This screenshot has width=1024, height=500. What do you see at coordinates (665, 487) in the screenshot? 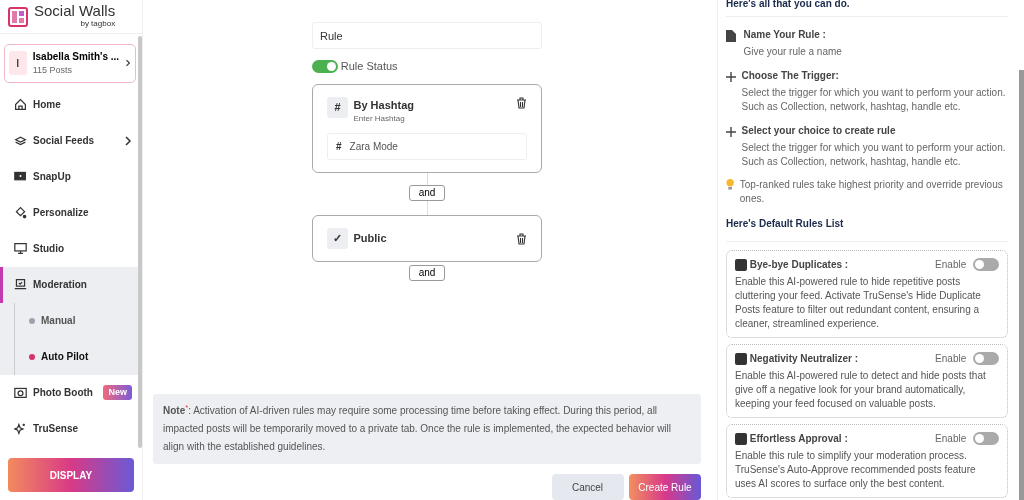
I see `create-rule-button: Create Rule` at bounding box center [665, 487].